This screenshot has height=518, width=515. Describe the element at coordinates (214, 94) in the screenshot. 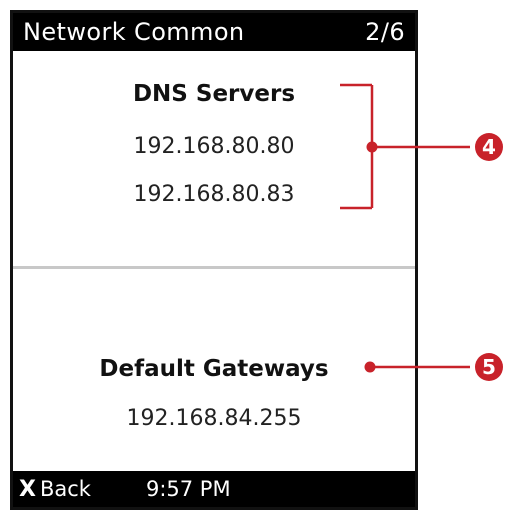

I see `dns-servers-label: DNS Servers` at that location.